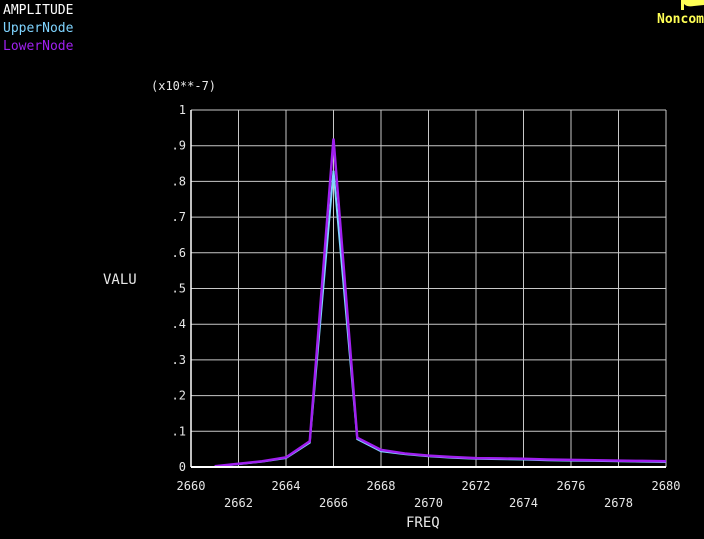 The image size is (704, 539). What do you see at coordinates (179, 253) in the screenshot?
I see `y-tick-label: .6` at bounding box center [179, 253].